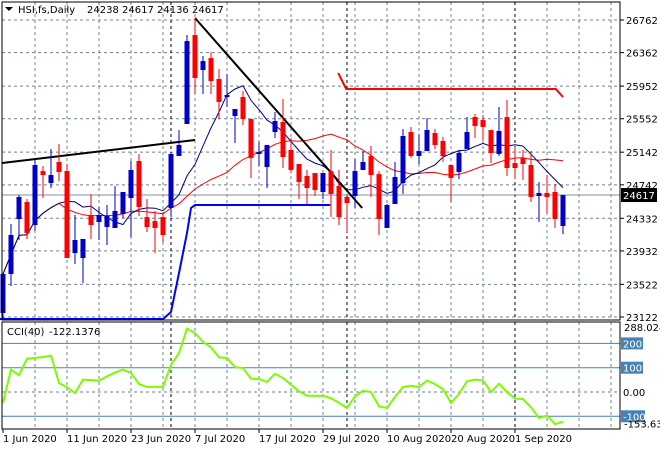 Image resolution: width=660 pixels, height=450 pixels. Describe the element at coordinates (161, 439) in the screenshot. I see `x-tick-label: 23 Jun 2020` at that location.